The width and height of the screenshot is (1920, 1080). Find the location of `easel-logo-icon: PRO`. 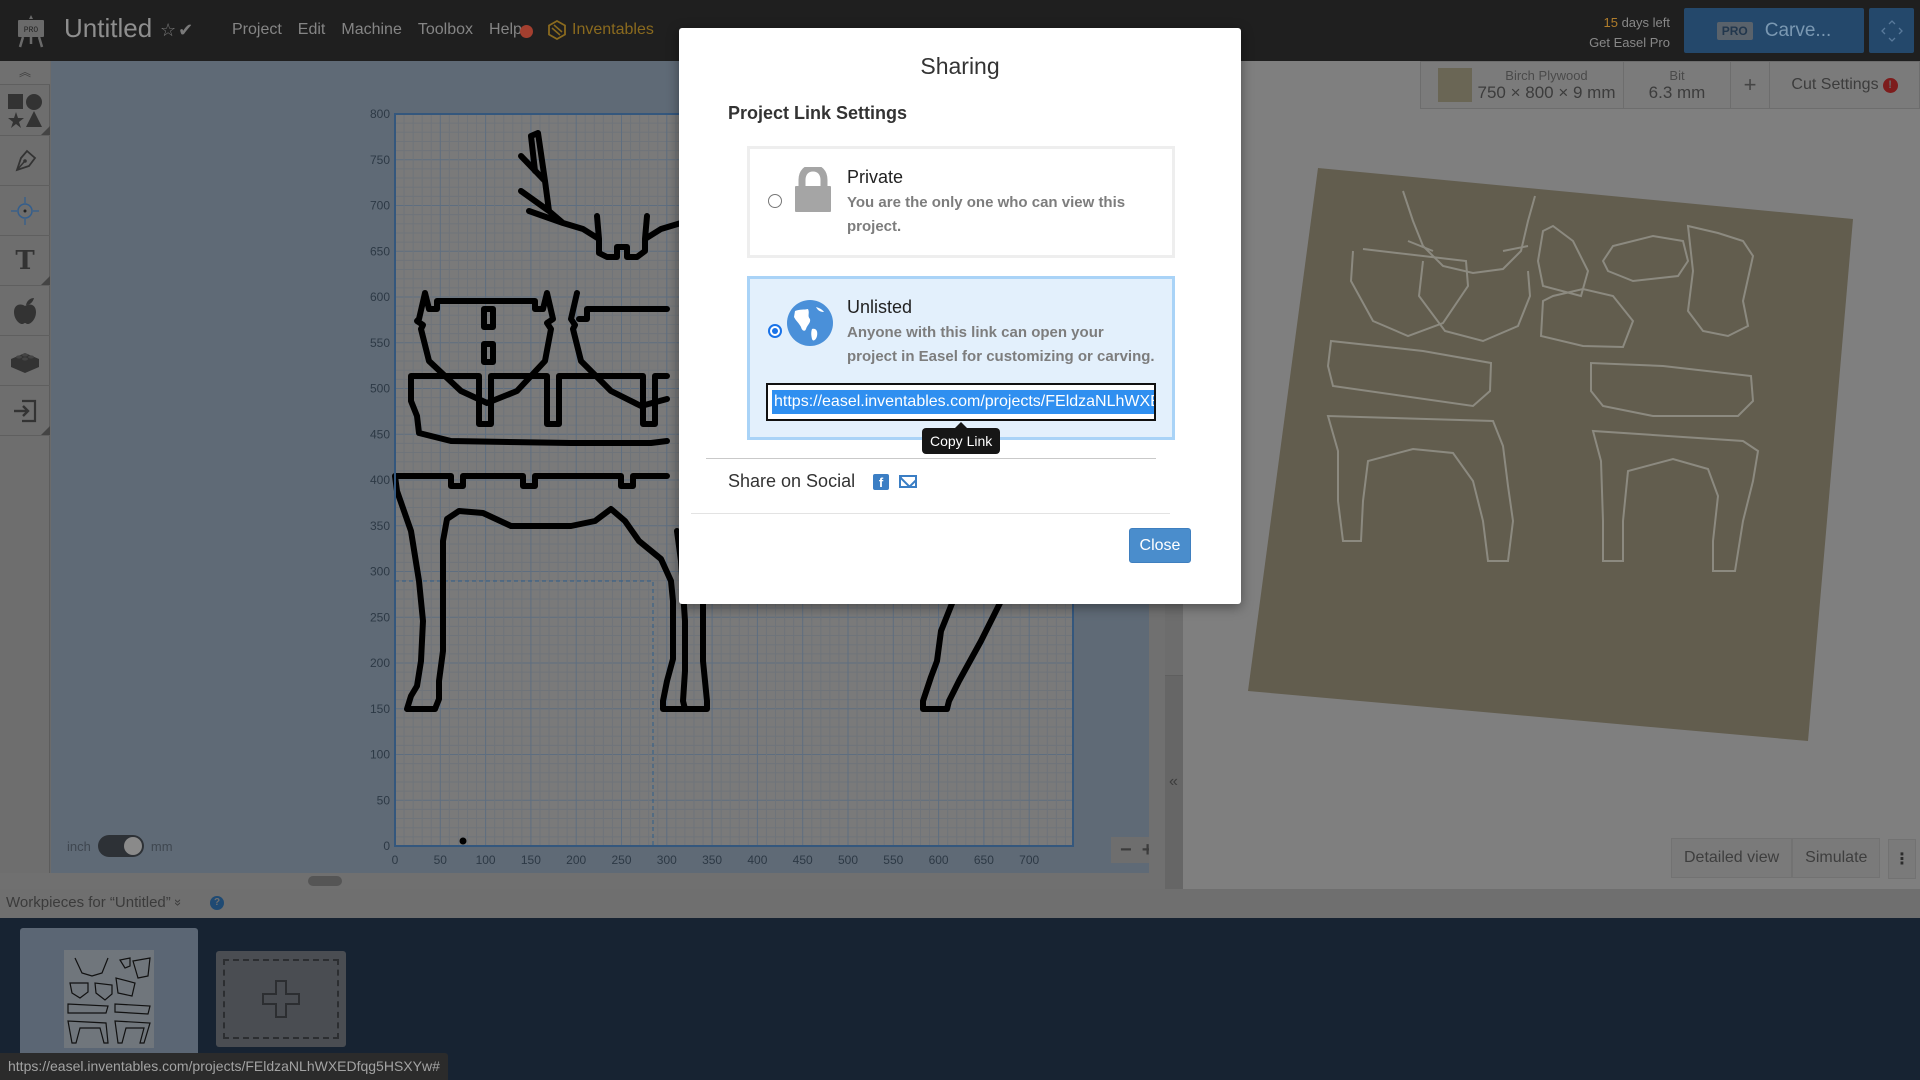

easel-logo-icon: PRO is located at coordinates (31, 31).